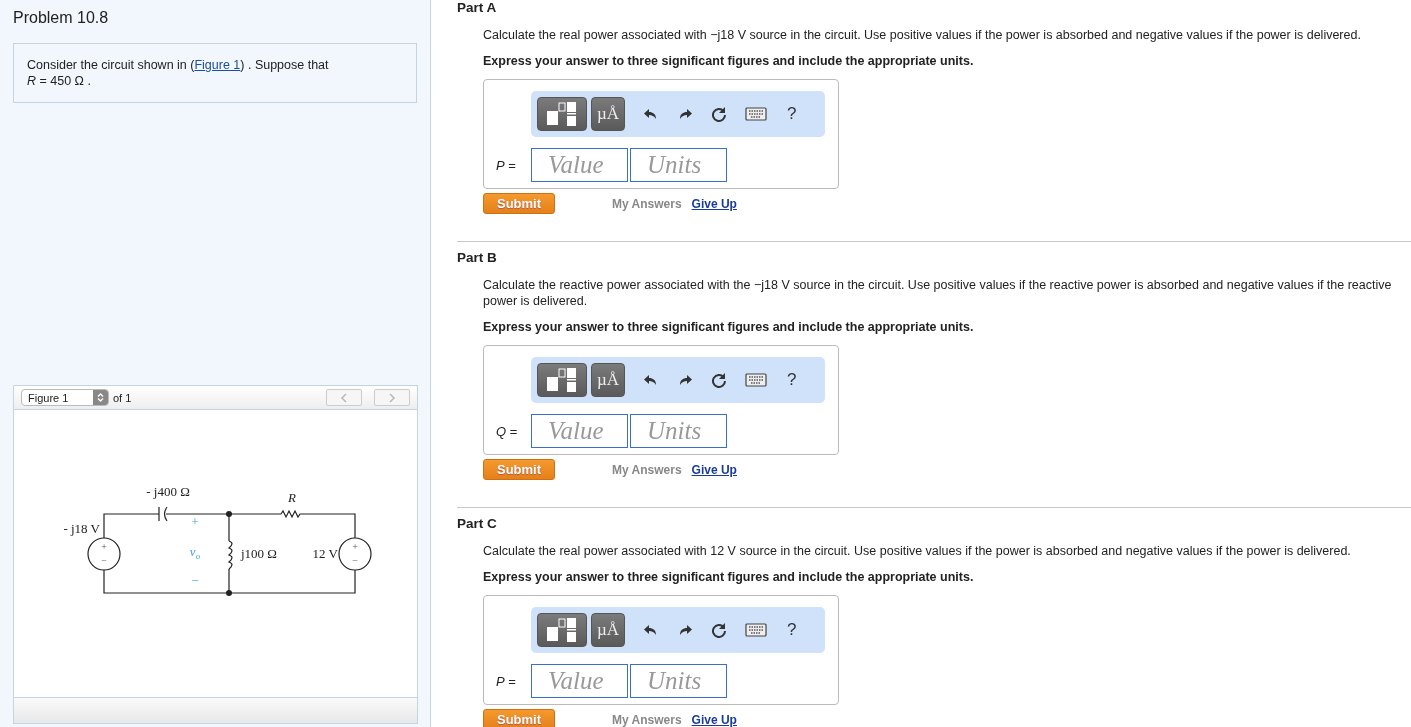 The height and width of the screenshot is (727, 1411). Describe the element at coordinates (292, 498) in the screenshot. I see `resistor-label: R` at that location.